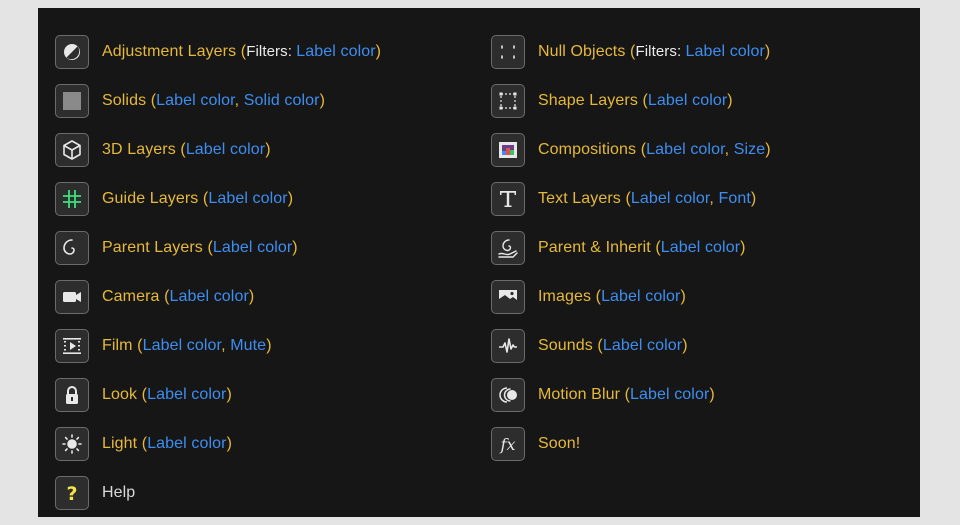 The image size is (960, 525). I want to click on row-solids: Solids (Label color, Solid color), so click(218, 100).